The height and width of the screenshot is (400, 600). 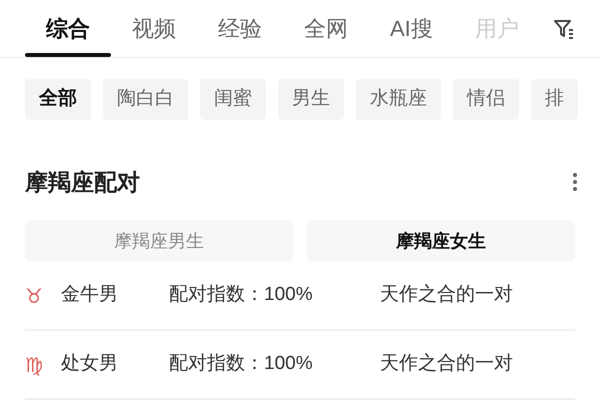 What do you see at coordinates (82, 182) in the screenshot?
I see `card-title: 摩羯座配对` at bounding box center [82, 182].